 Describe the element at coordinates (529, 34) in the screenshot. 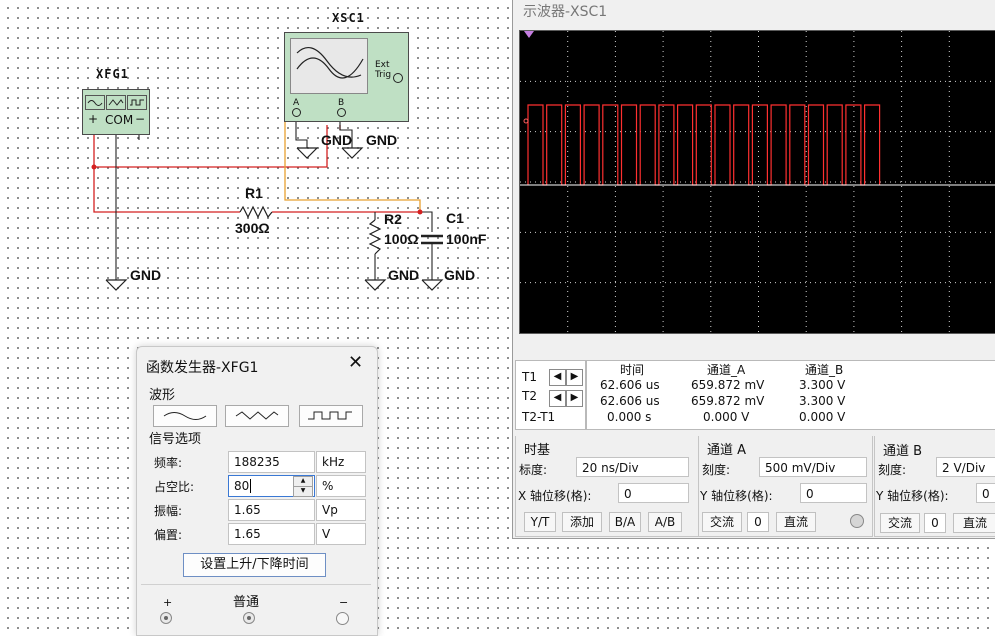

I see `cursor-t1-marker-icon` at that location.